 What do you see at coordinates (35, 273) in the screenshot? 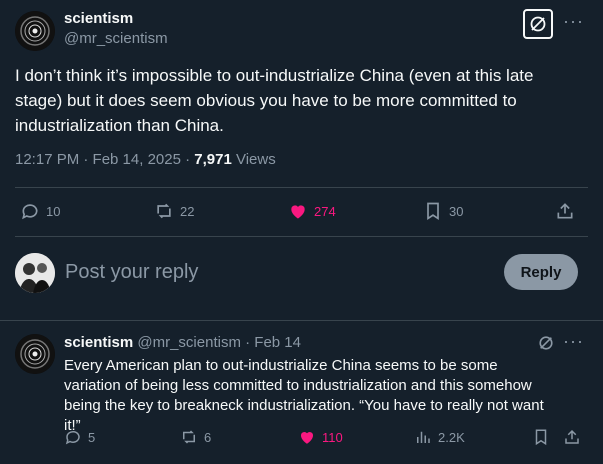
I see `user-avatar` at bounding box center [35, 273].